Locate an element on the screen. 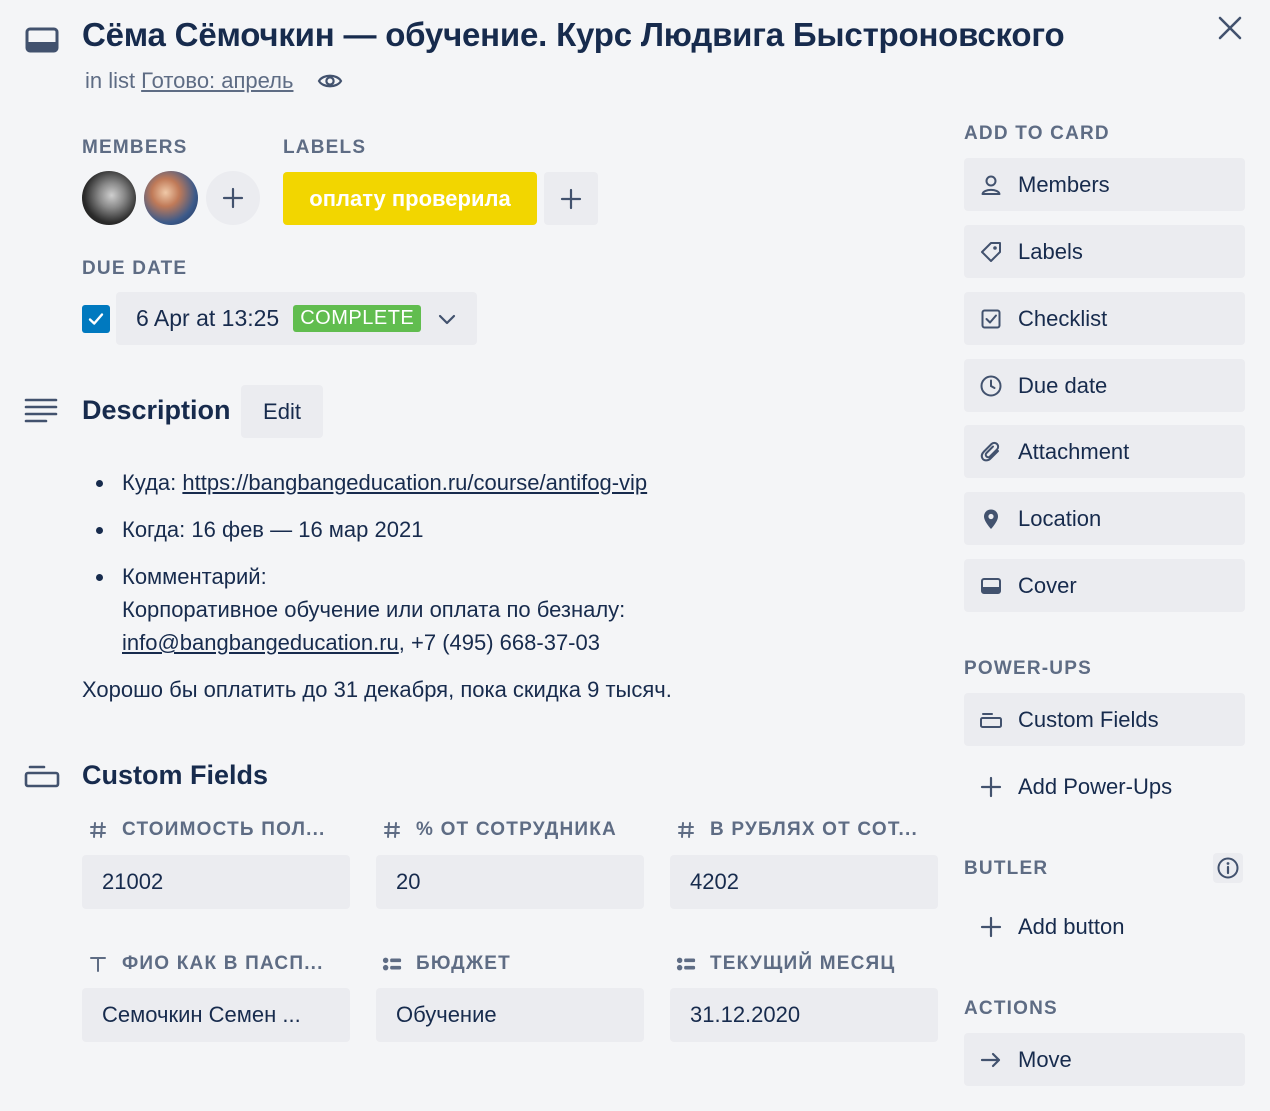 This screenshot has height=1111, width=1270. sidebar-button-label: Location is located at coordinates (1060, 518).